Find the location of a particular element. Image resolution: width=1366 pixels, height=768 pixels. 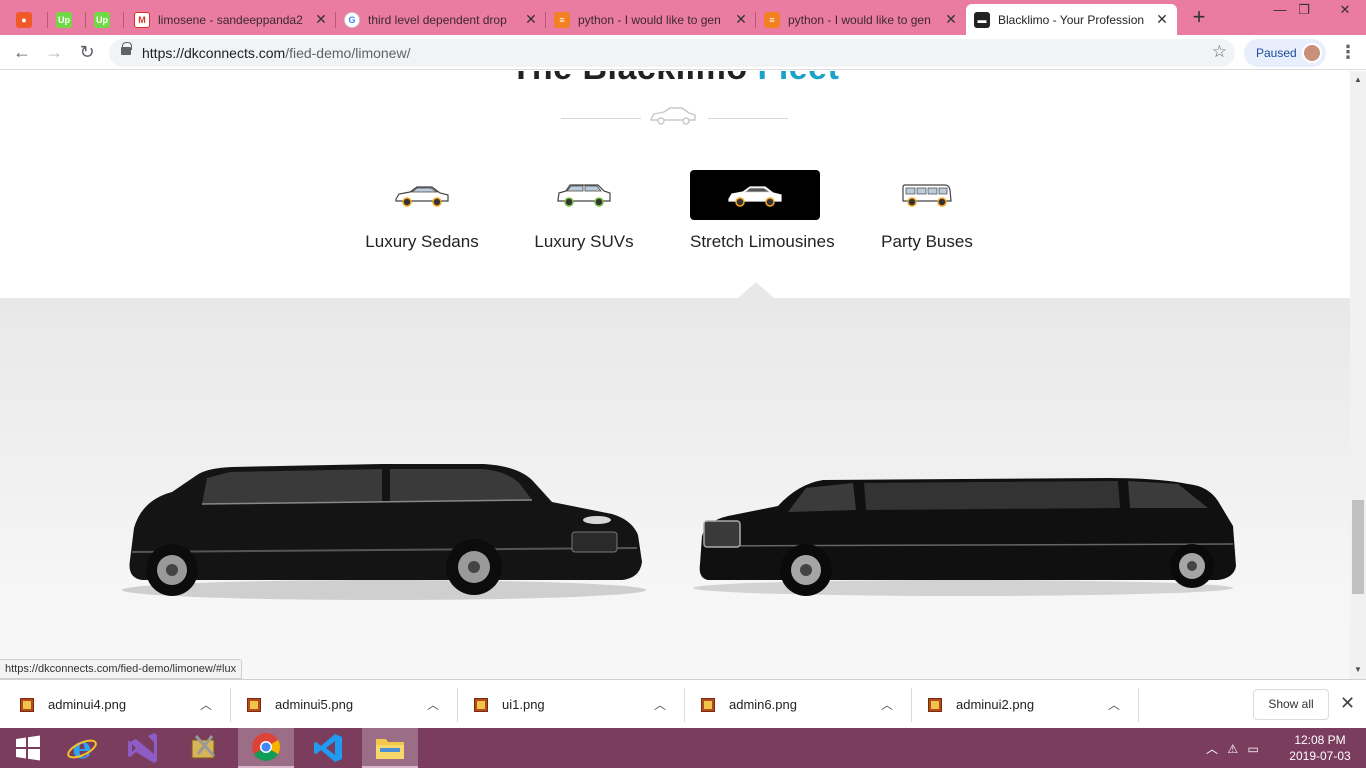

download-item: adminui4.png ︿ is located at coordinates (120, 704).